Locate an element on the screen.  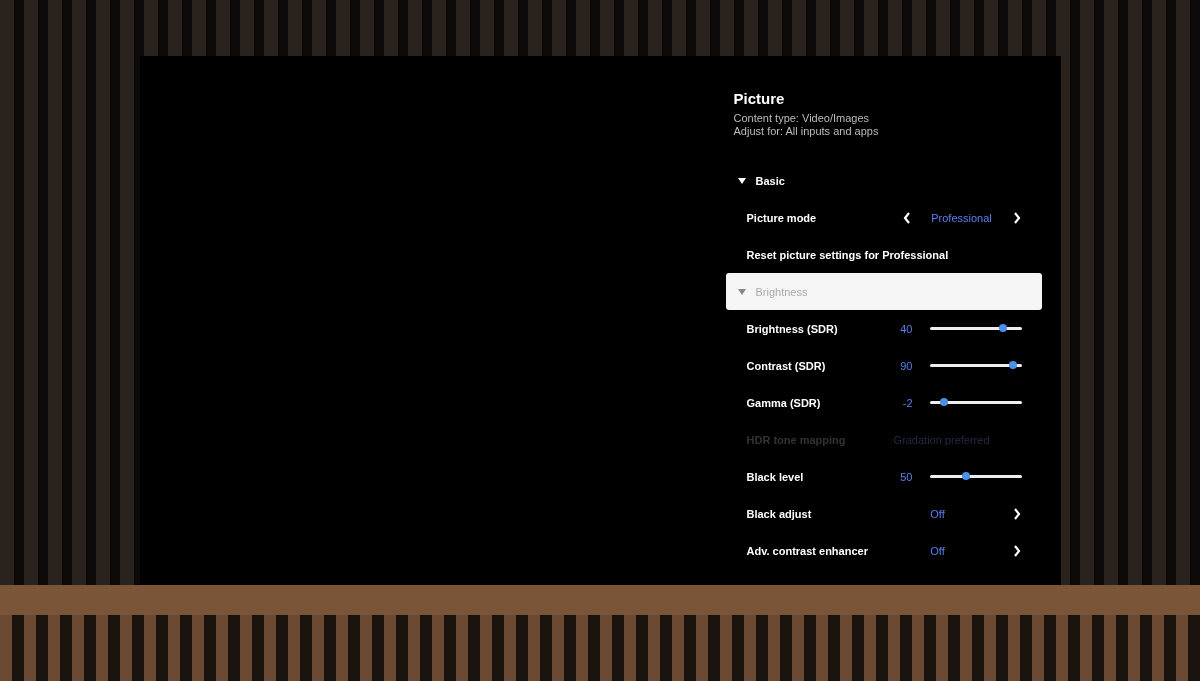
setting-value: 90 is located at coordinates (906, 365).